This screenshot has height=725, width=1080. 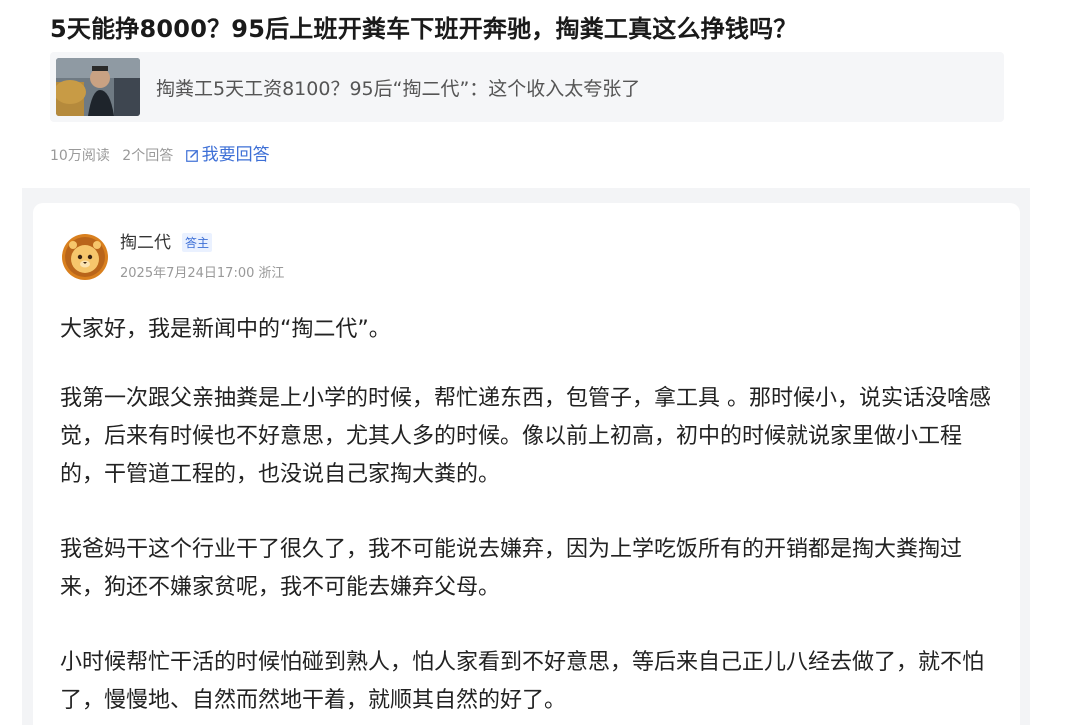 I want to click on answer-time: 2025年7月24日17:00, so click(x=187, y=273).